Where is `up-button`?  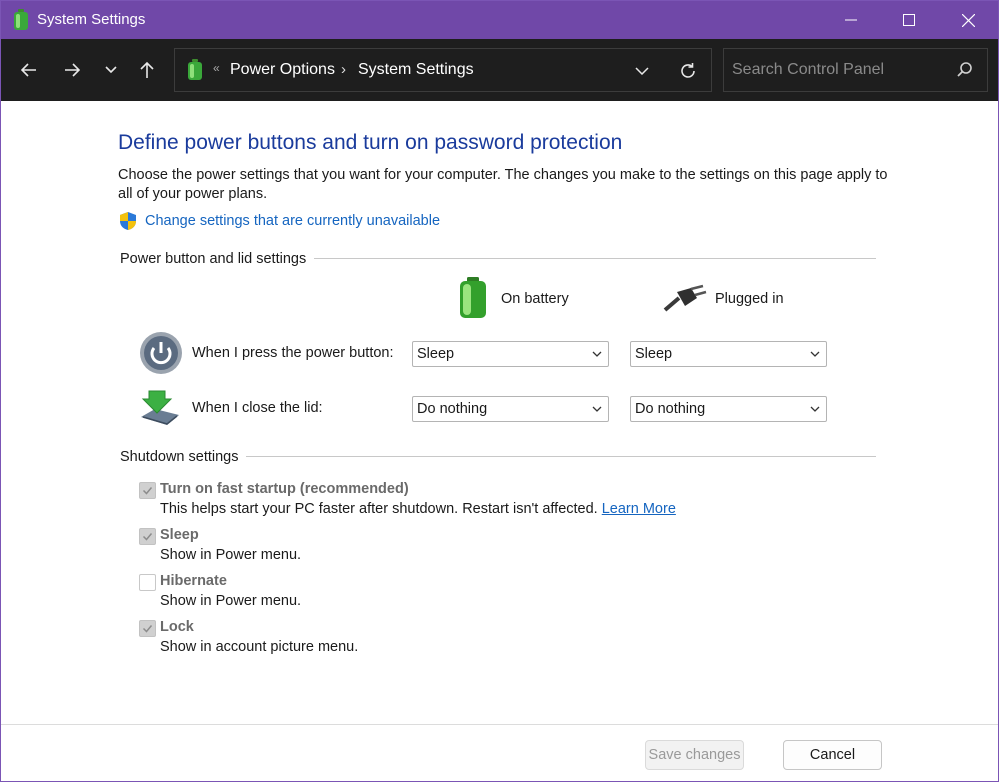 up-button is located at coordinates (147, 70).